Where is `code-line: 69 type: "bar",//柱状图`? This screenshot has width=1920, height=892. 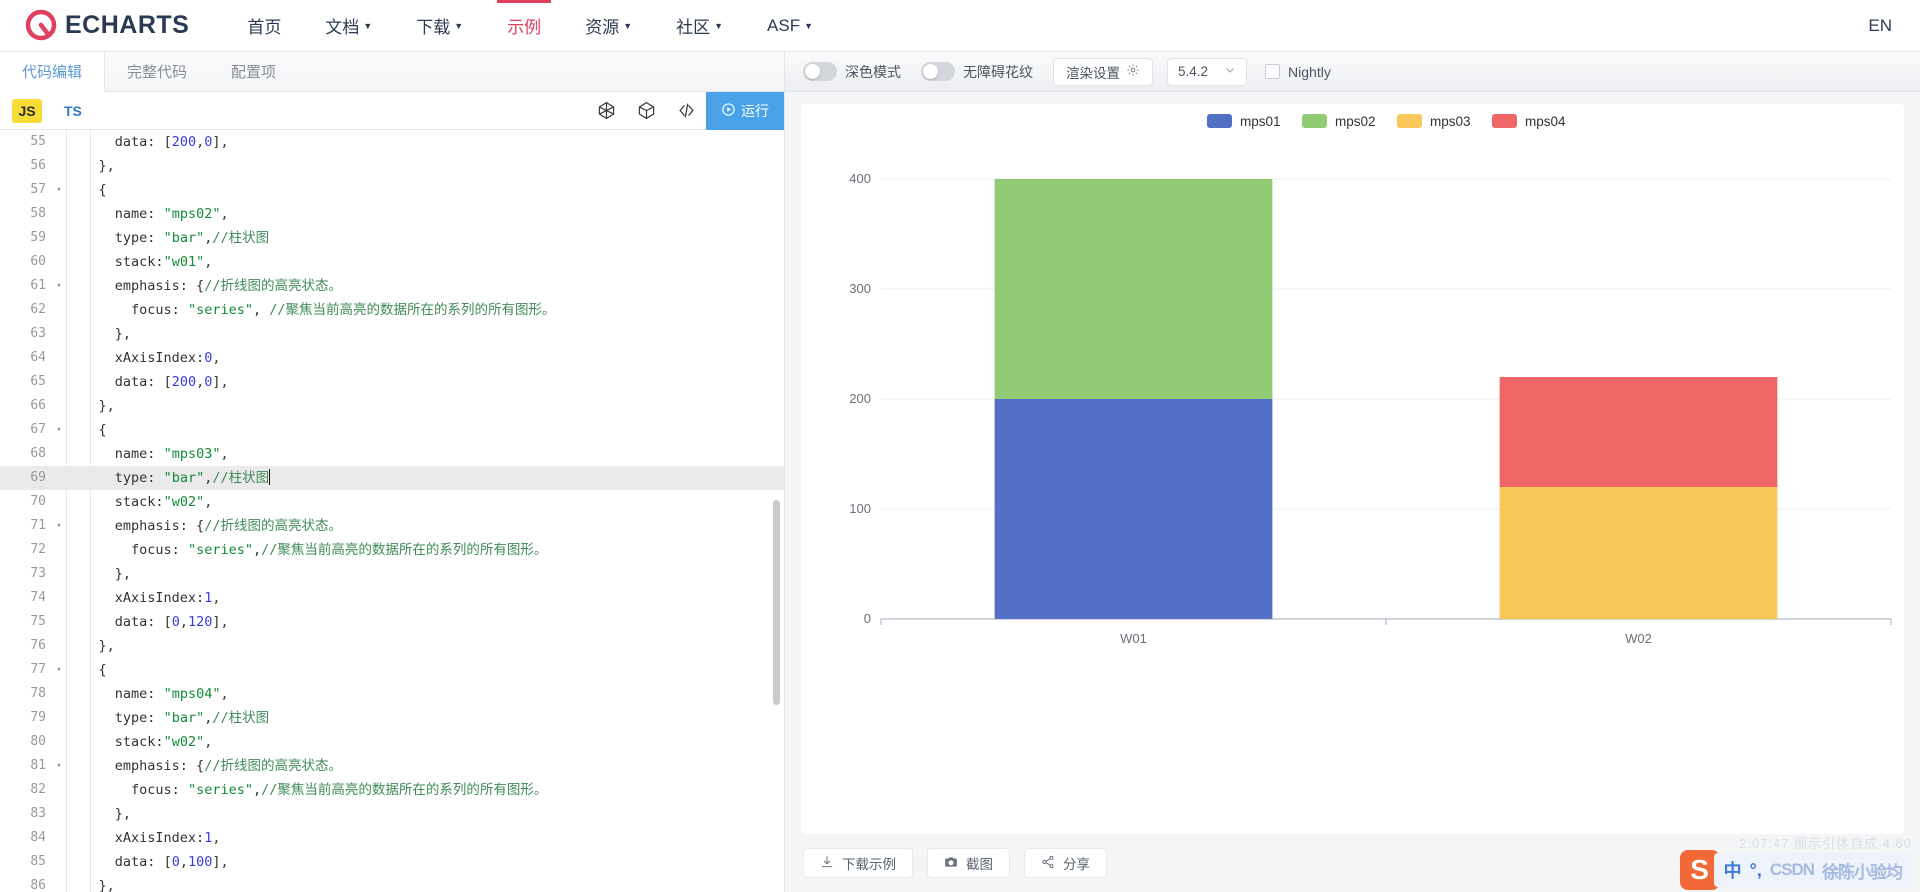
code-line: 69 type: "bar",//柱状图 is located at coordinates (392, 478).